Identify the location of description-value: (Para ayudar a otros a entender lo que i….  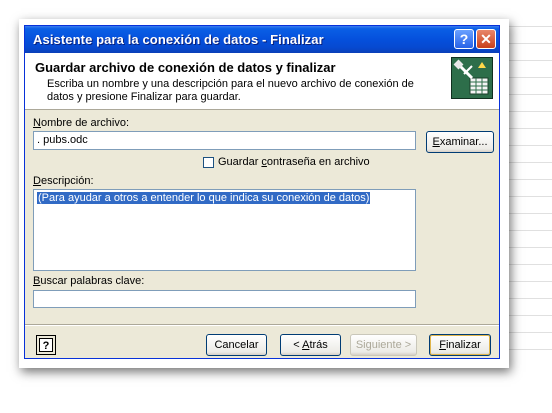
(204, 198).